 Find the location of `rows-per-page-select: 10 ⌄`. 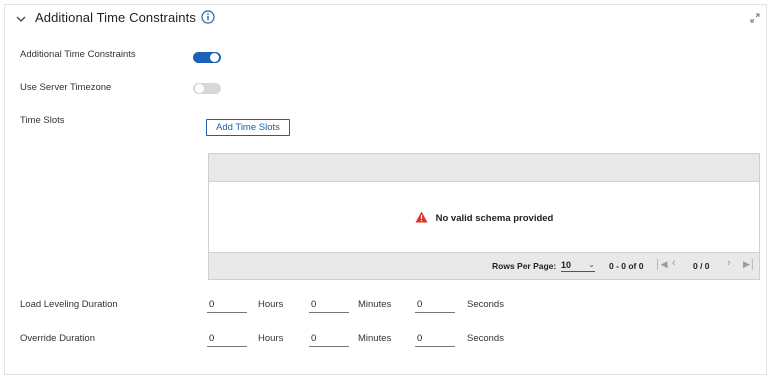

rows-per-page-select: 10 ⌄ is located at coordinates (578, 266).